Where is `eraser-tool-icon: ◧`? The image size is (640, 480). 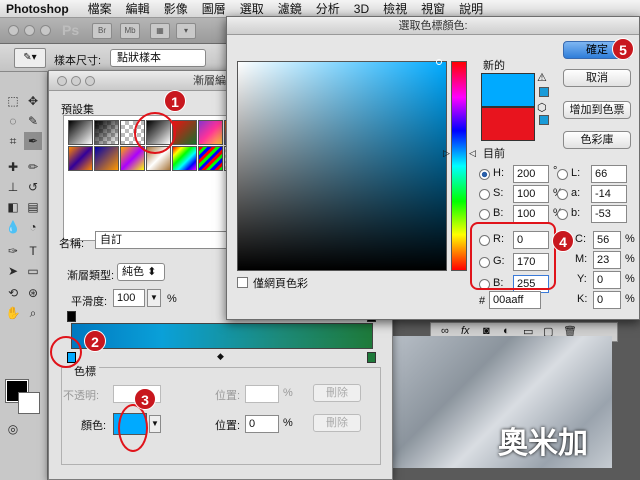
eraser-tool-icon: ◧ is located at coordinates (13, 207).